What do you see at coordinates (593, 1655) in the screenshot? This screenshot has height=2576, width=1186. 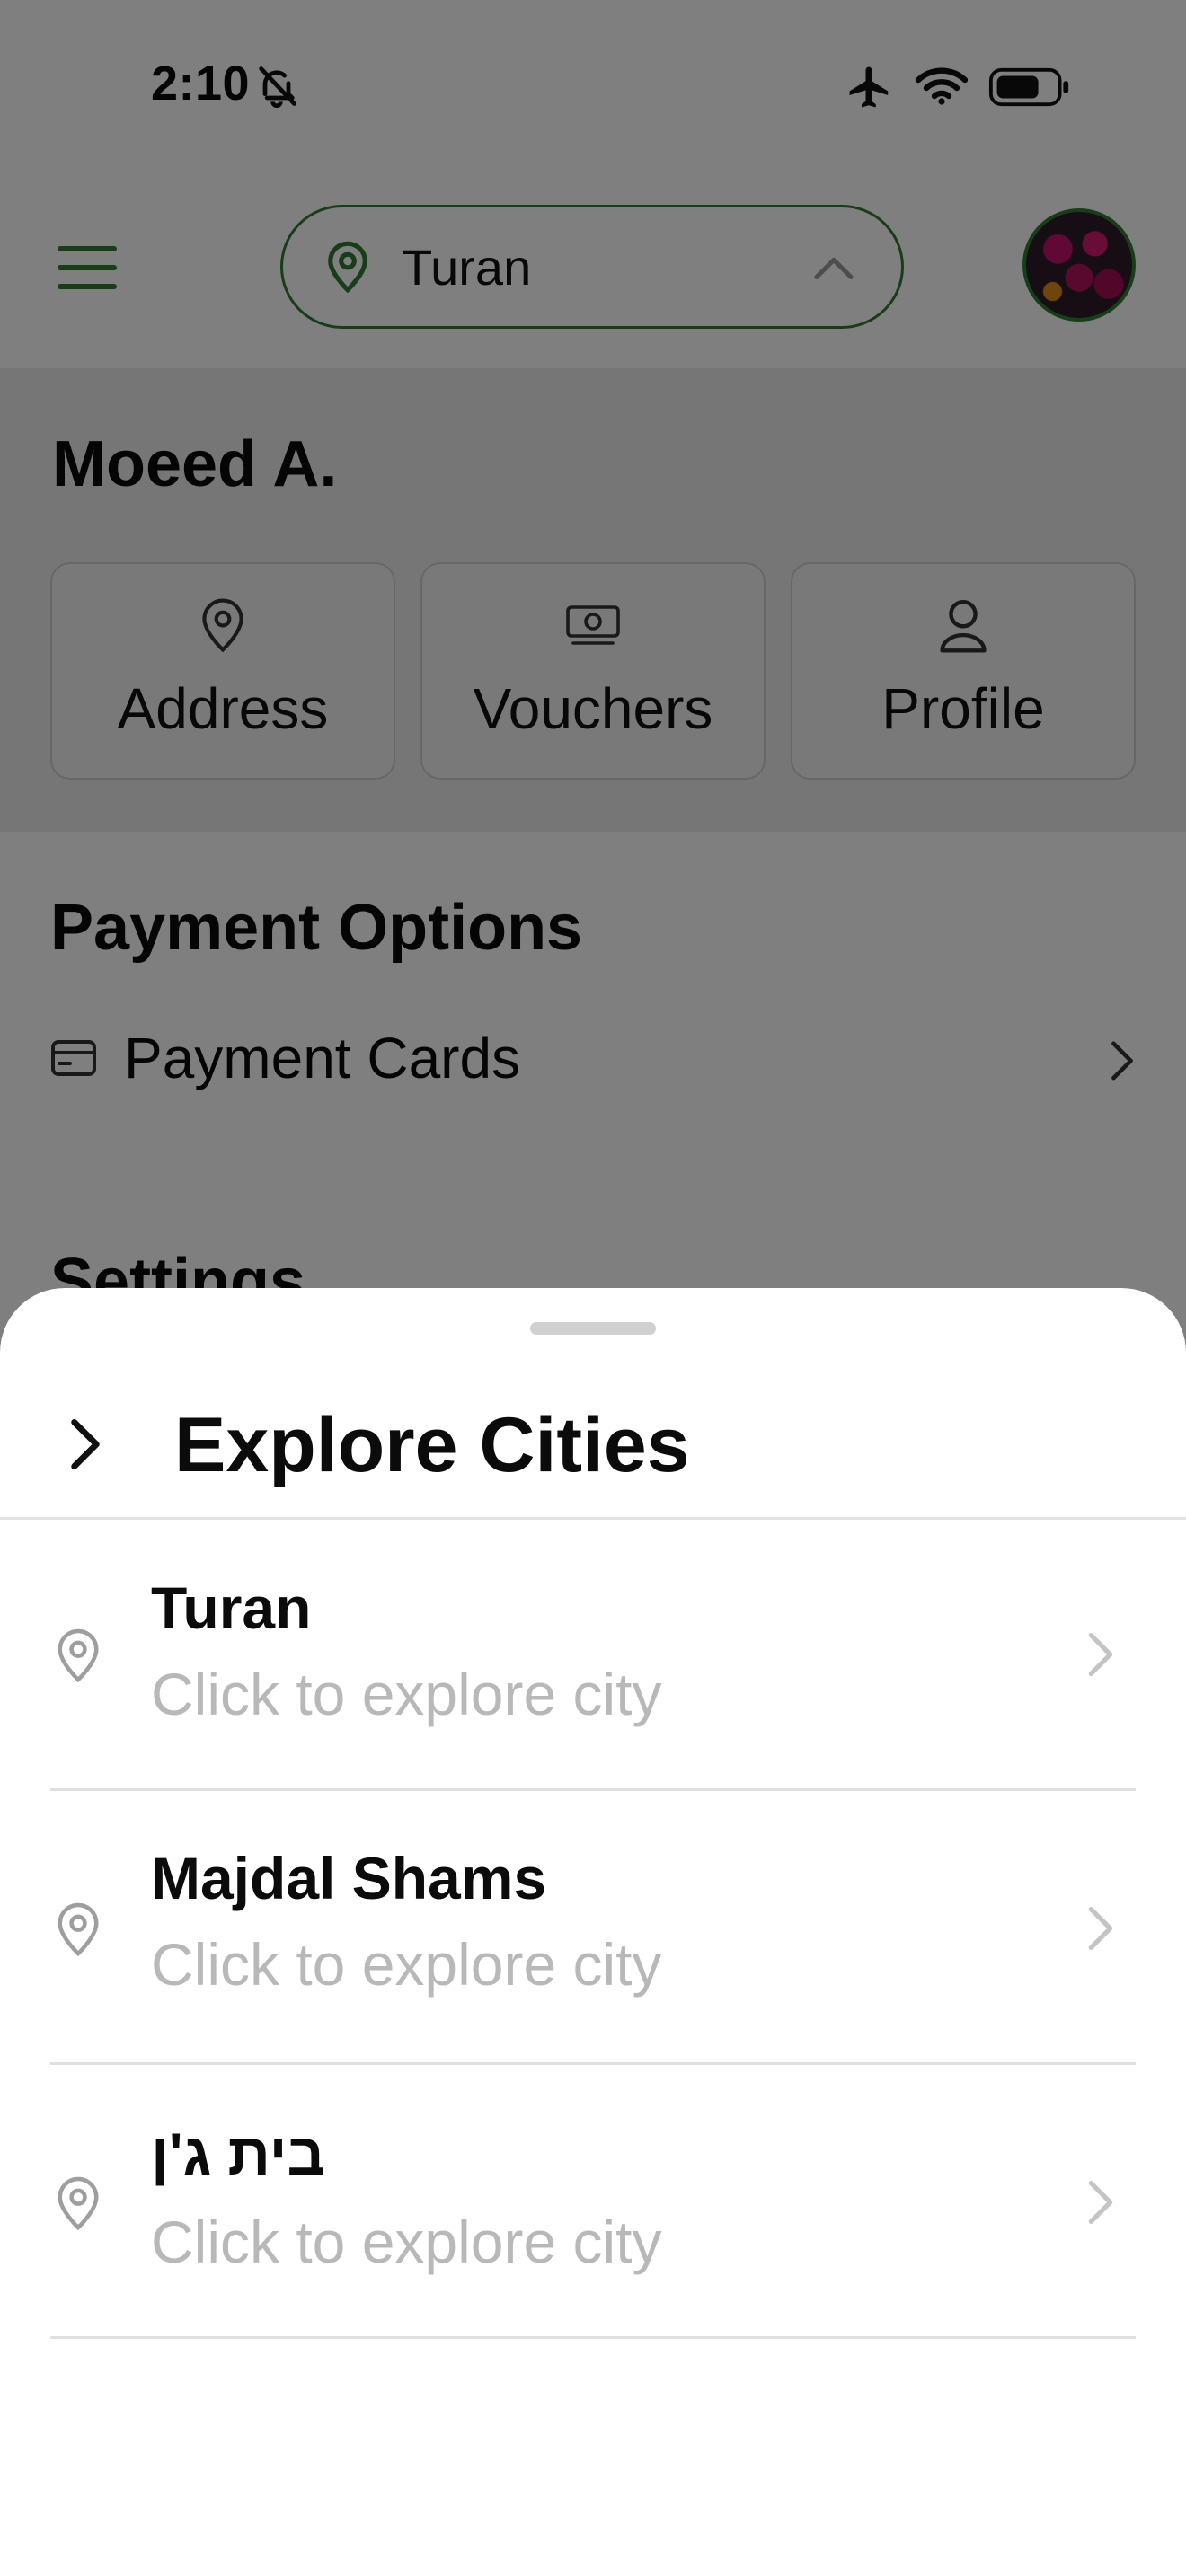 I see `city-item-turan: Turan Click to explore city` at bounding box center [593, 1655].